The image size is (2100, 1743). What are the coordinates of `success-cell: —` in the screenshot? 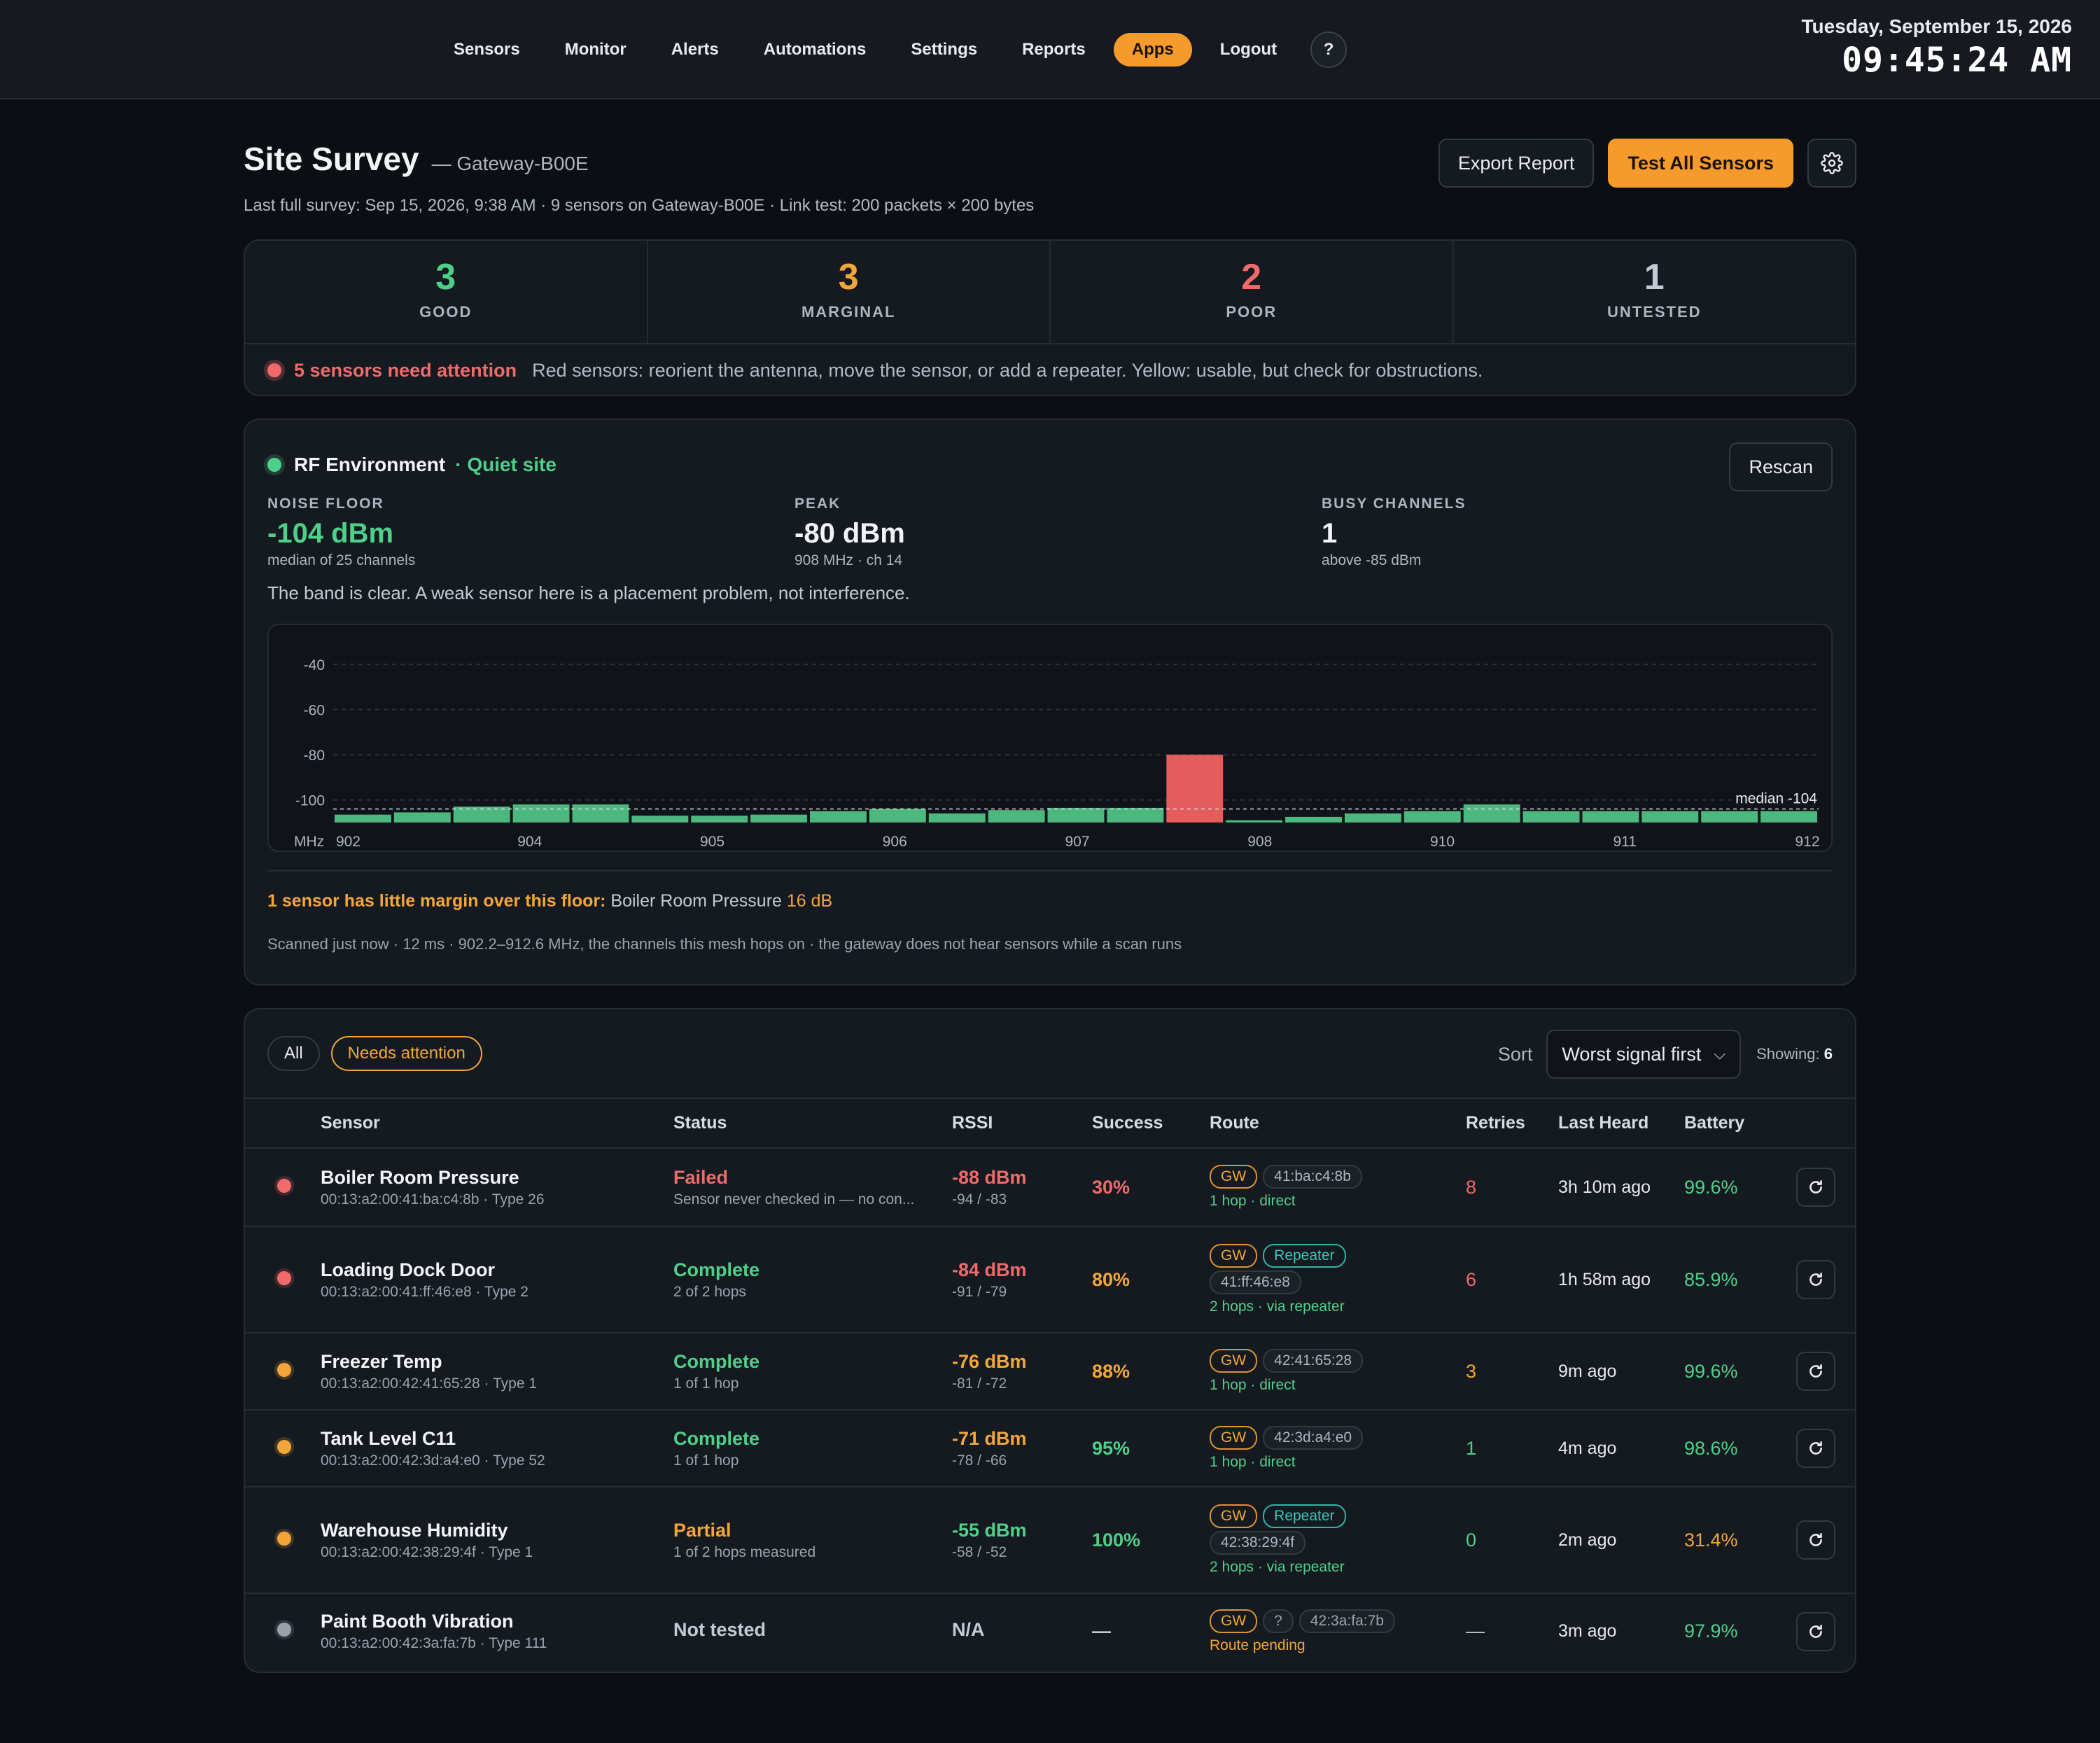 It's located at (1151, 1631).